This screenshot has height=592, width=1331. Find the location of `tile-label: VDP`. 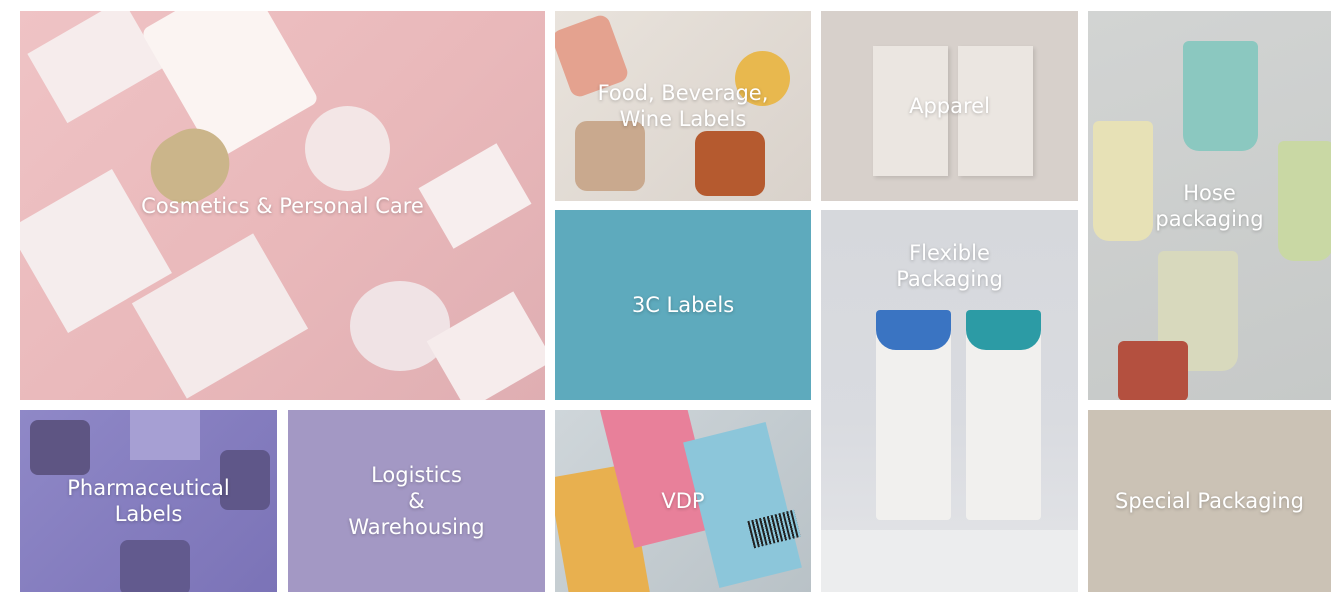

tile-label: VDP is located at coordinates (683, 501).